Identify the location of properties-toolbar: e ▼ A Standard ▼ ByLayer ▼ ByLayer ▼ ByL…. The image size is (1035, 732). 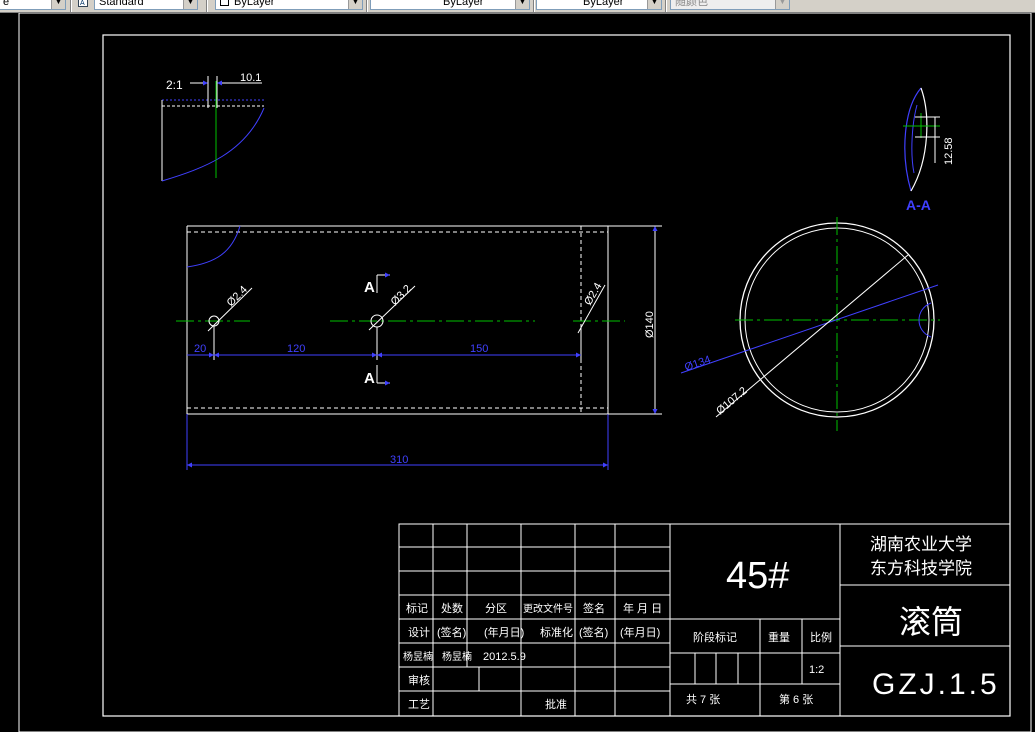
(517, 6).